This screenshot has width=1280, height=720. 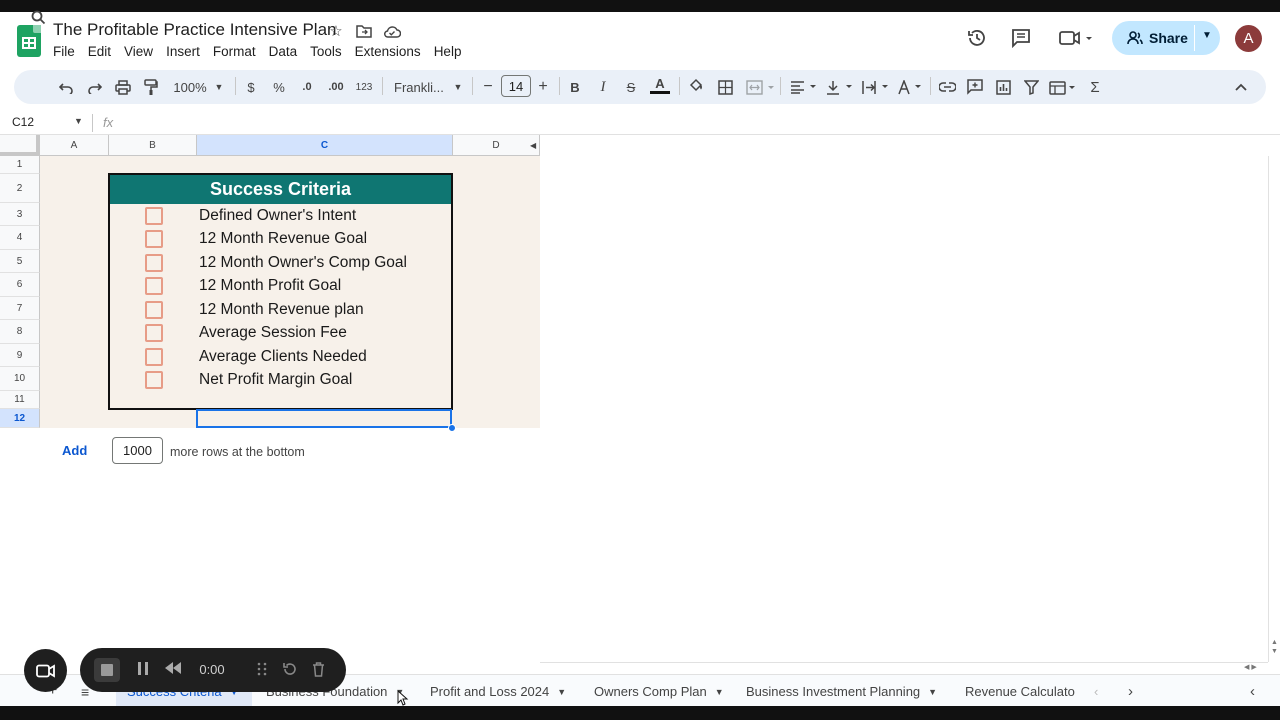 I want to click on side-panel-toggle-icon: ‹, so click(x=1252, y=691).